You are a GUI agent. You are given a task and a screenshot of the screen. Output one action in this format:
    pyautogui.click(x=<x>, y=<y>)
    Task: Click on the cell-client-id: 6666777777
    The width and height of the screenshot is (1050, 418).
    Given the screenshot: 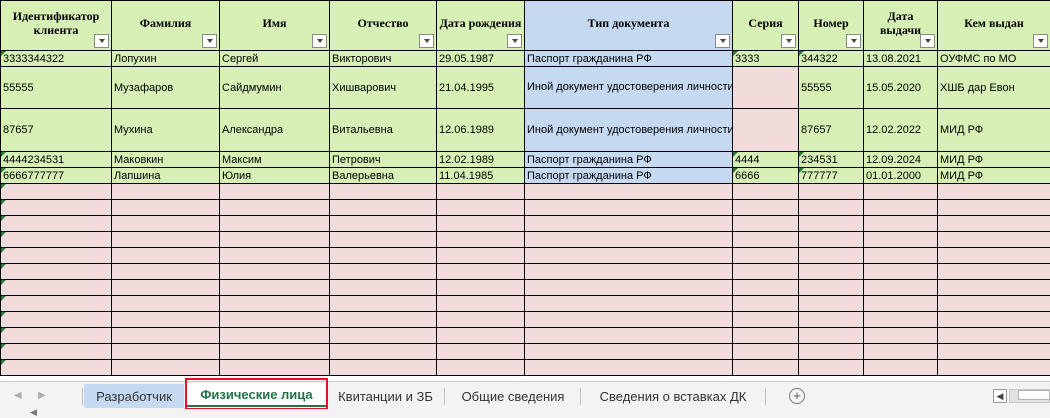 What is the action you would take?
    pyautogui.click(x=56, y=175)
    